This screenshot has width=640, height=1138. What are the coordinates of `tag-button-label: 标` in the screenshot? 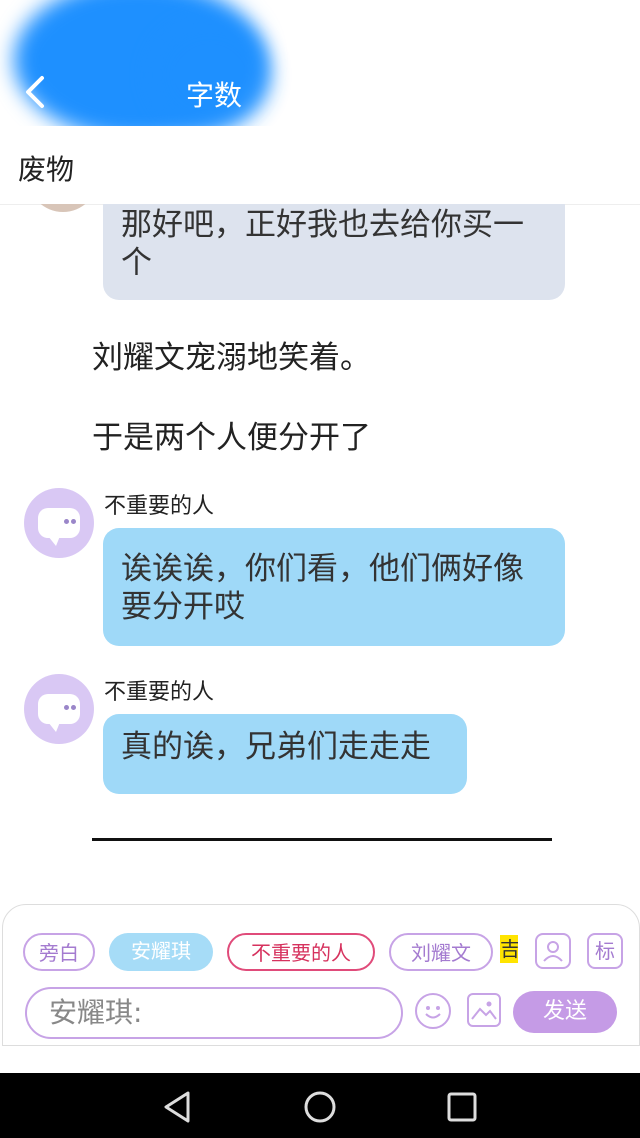 It's located at (605, 951).